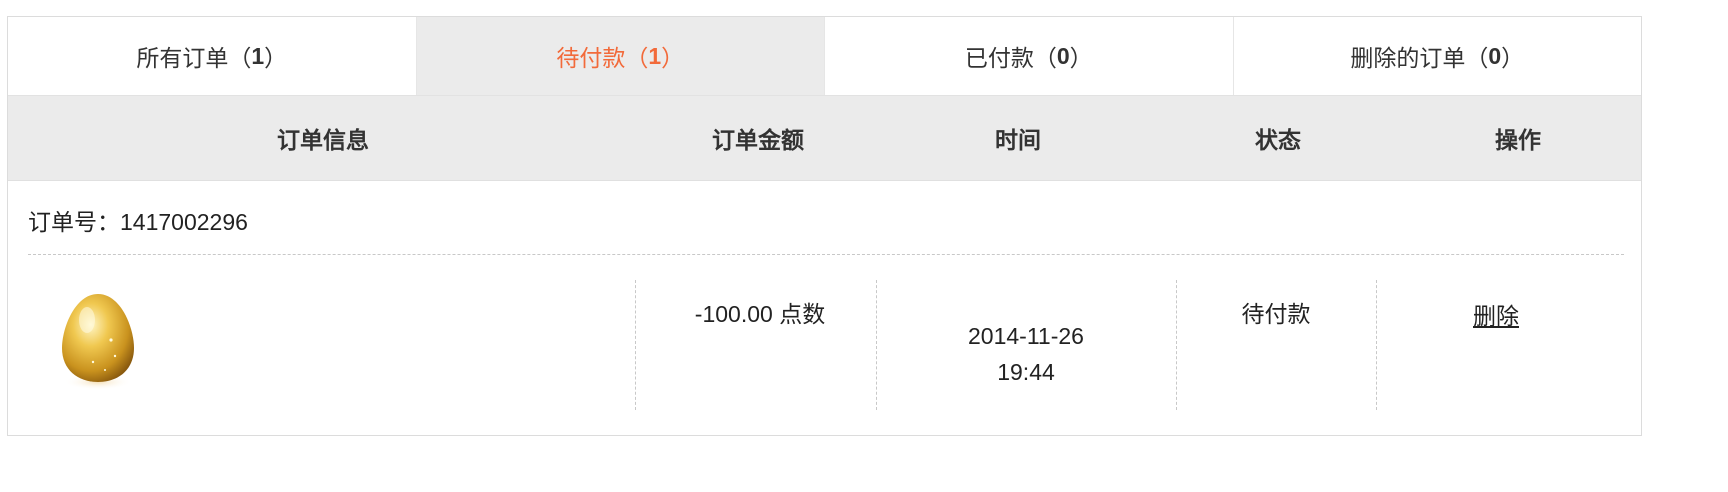  Describe the element at coordinates (1278, 140) in the screenshot. I see `header-status: 状态` at that location.